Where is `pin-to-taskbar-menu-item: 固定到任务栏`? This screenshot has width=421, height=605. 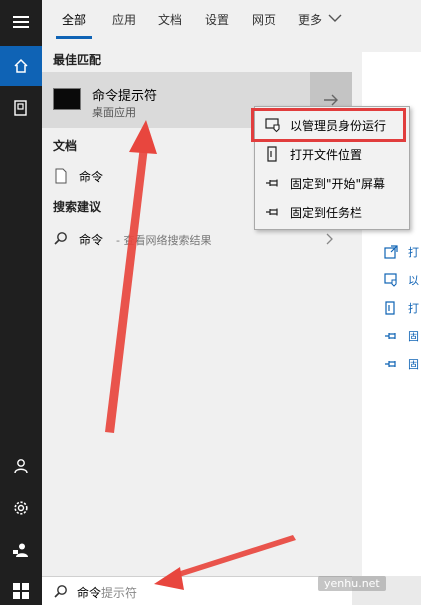
pin-to-taskbar-menu-item: 固定到任务栏 is located at coordinates (332, 212).